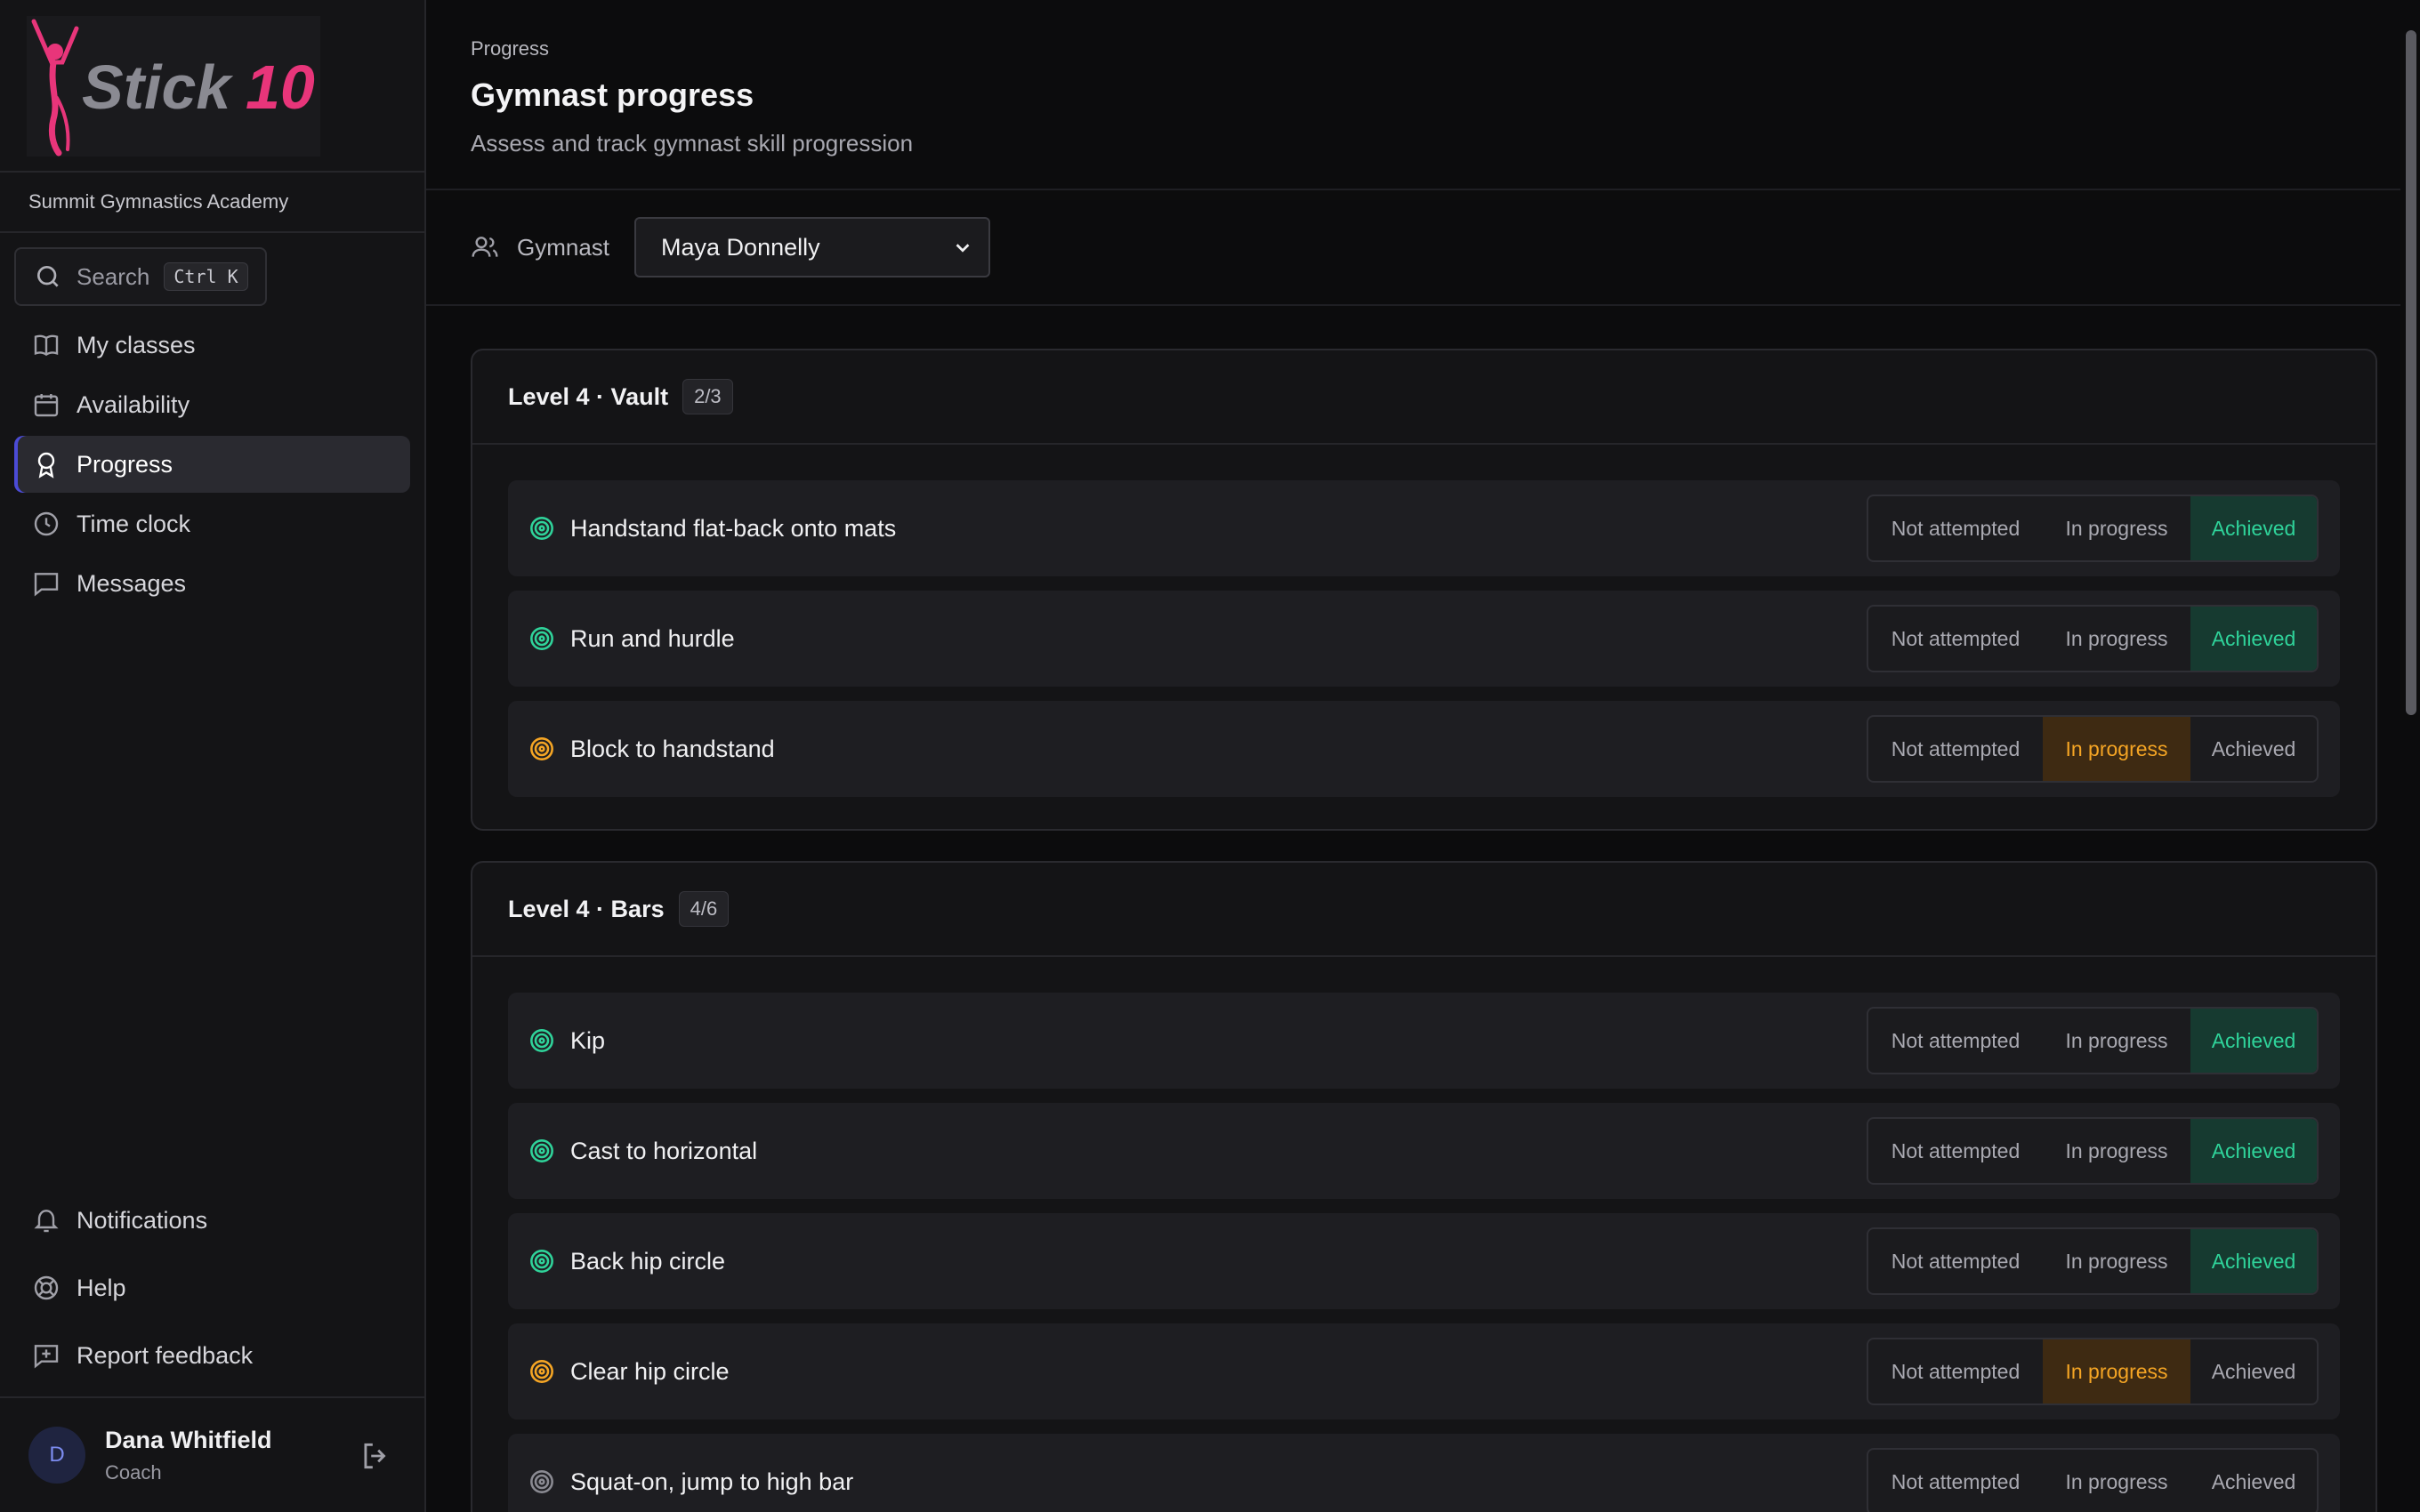  Describe the element at coordinates (140, 277) in the screenshot. I see `search-button: Search Ctrl K` at that location.